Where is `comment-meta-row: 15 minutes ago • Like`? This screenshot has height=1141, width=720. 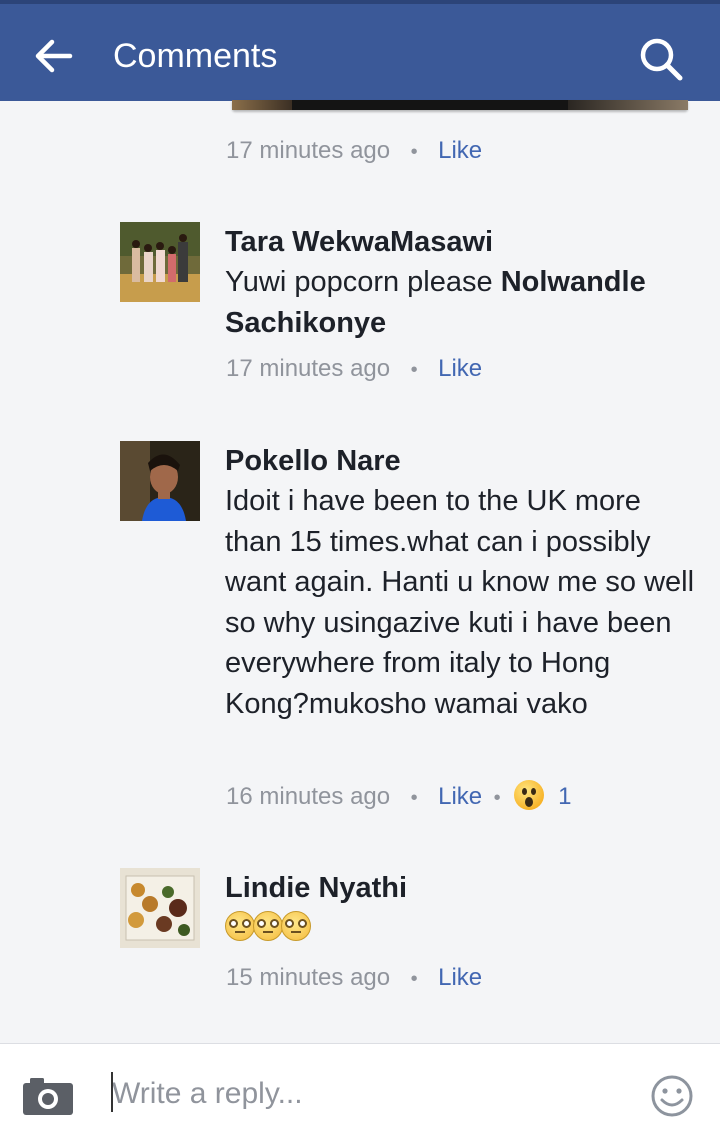
comment-meta-row: 15 minutes ago • Like is located at coordinates (354, 978).